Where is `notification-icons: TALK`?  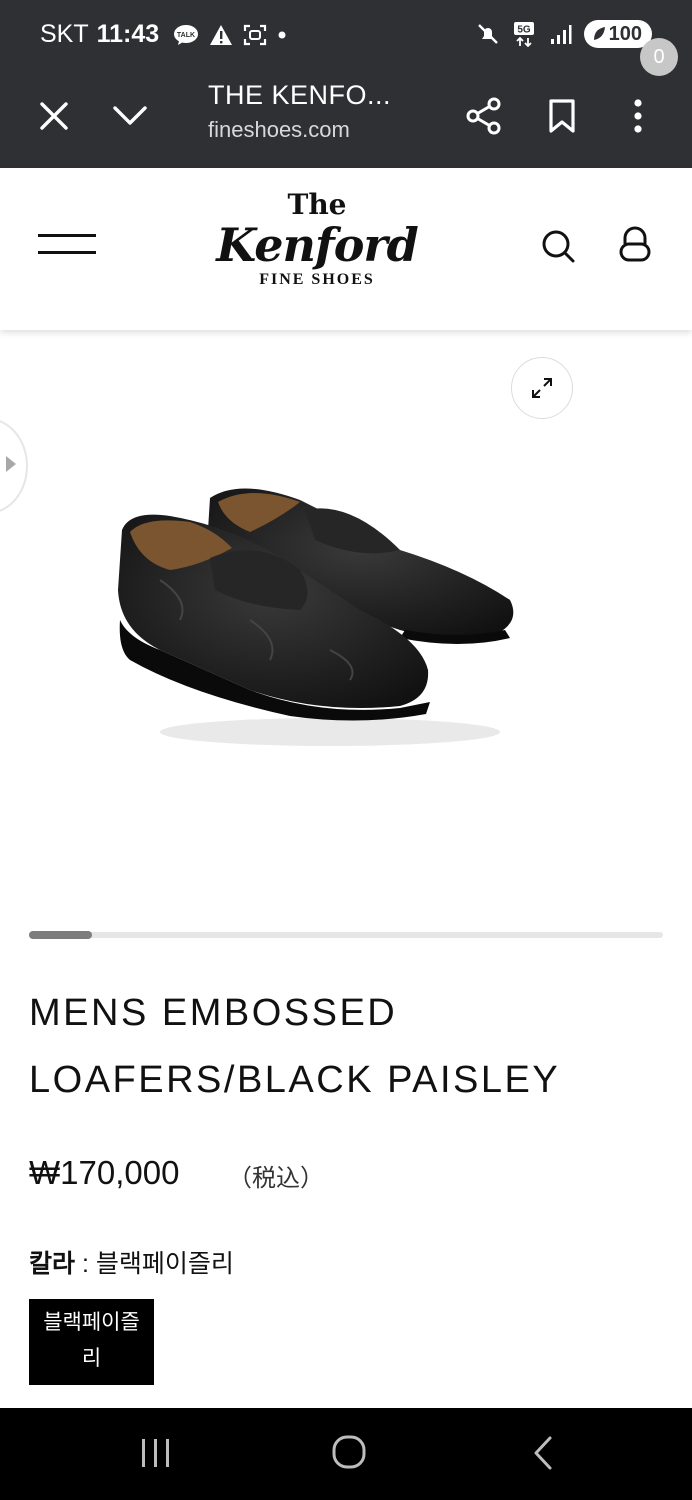
notification-icons: TALK is located at coordinates (230, 35).